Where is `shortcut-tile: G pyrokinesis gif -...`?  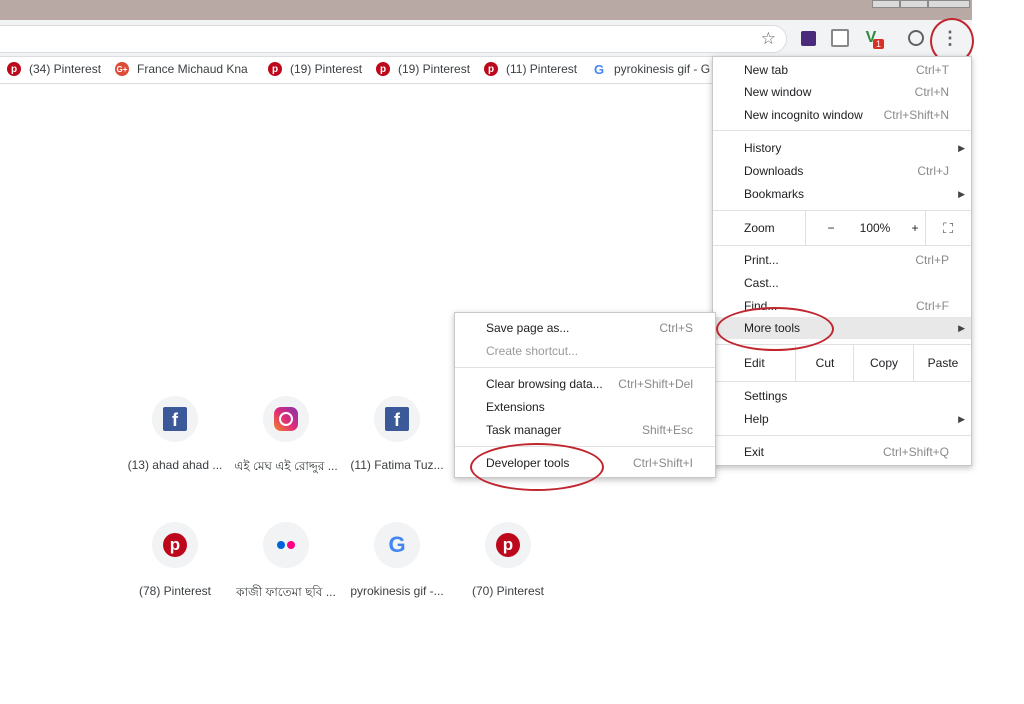 shortcut-tile: G pyrokinesis gif -... is located at coordinates (397, 560).